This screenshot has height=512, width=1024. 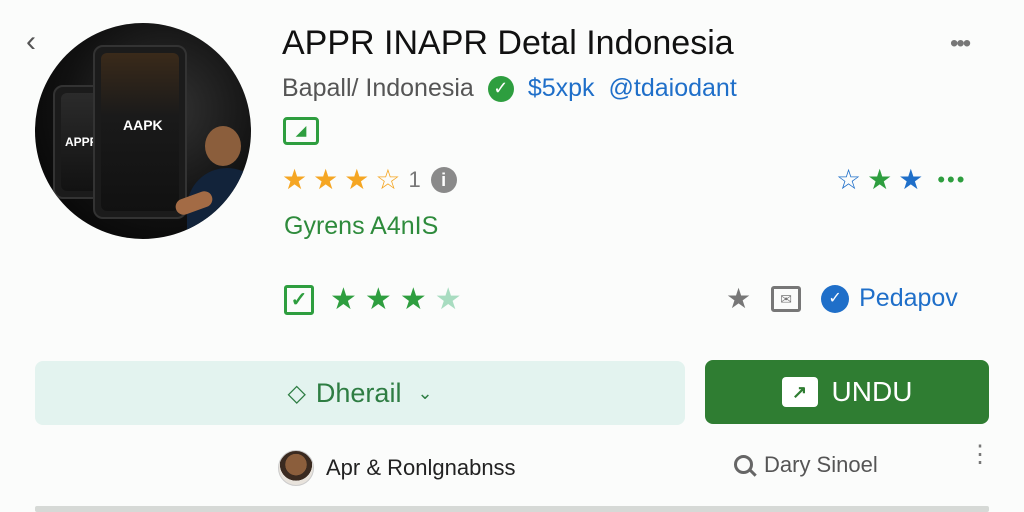 What do you see at coordinates (443, 179) in the screenshot?
I see `info-icon: i` at bounding box center [443, 179].